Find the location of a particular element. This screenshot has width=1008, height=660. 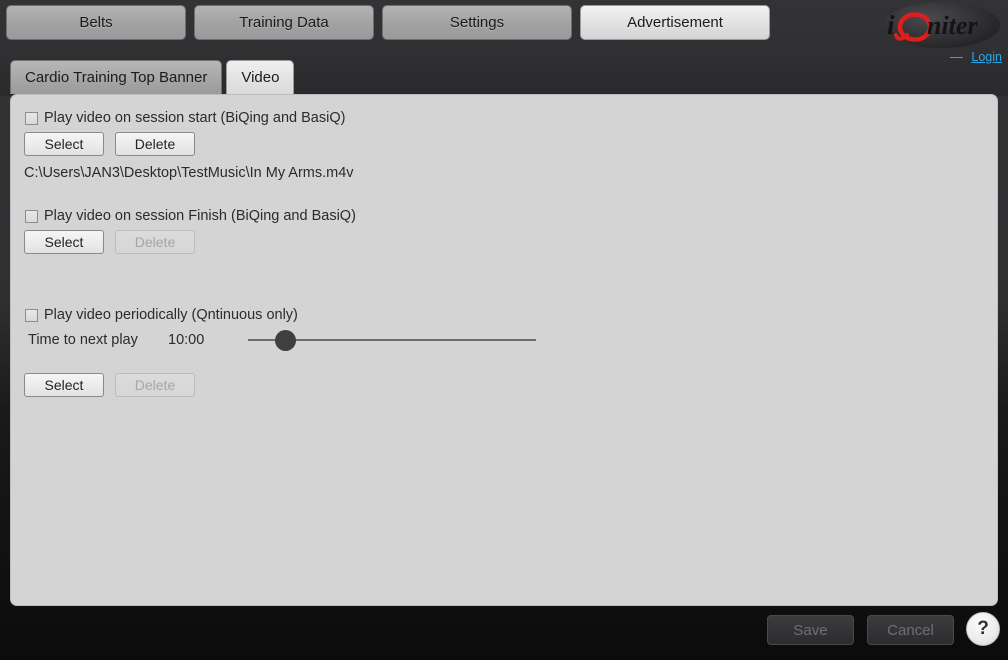

sub-tab-video: Video is located at coordinates (260, 77).